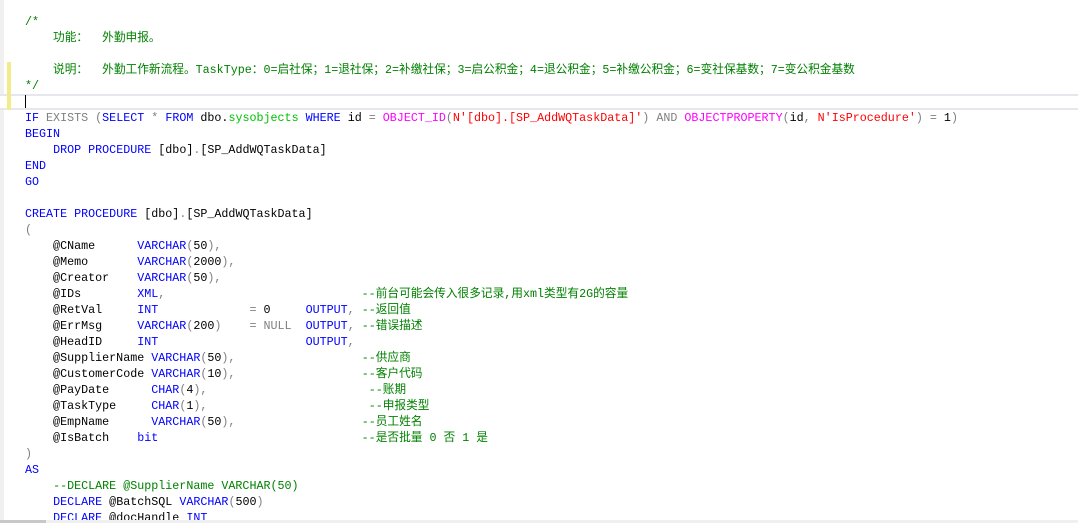 This screenshot has width=1078, height=526. I want to click on code-token: sysobjects, so click(263, 118).